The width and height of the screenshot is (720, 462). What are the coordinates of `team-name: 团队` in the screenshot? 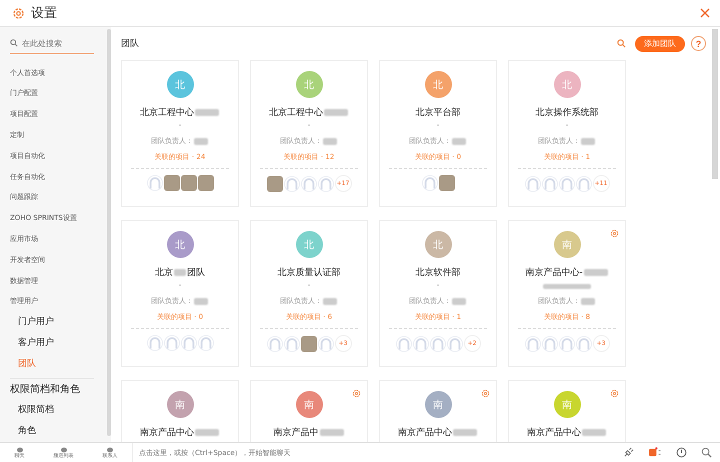 It's located at (196, 272).